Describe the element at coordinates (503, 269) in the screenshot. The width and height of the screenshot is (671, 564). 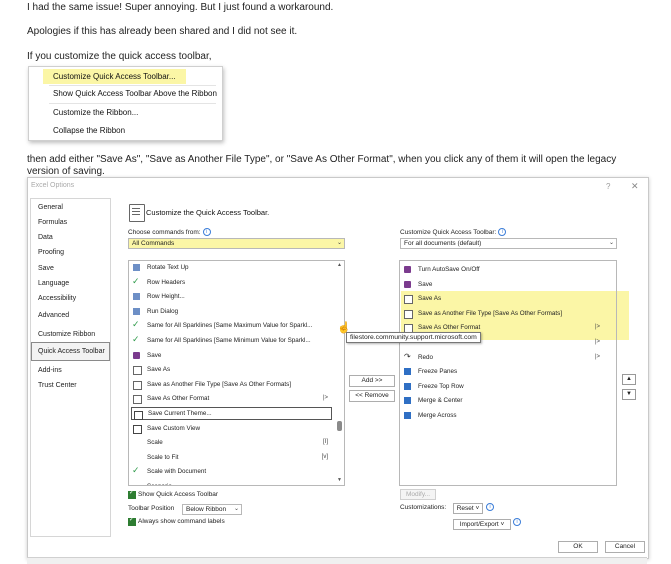
I see `list-item: Turn AutoSave On/Off` at that location.